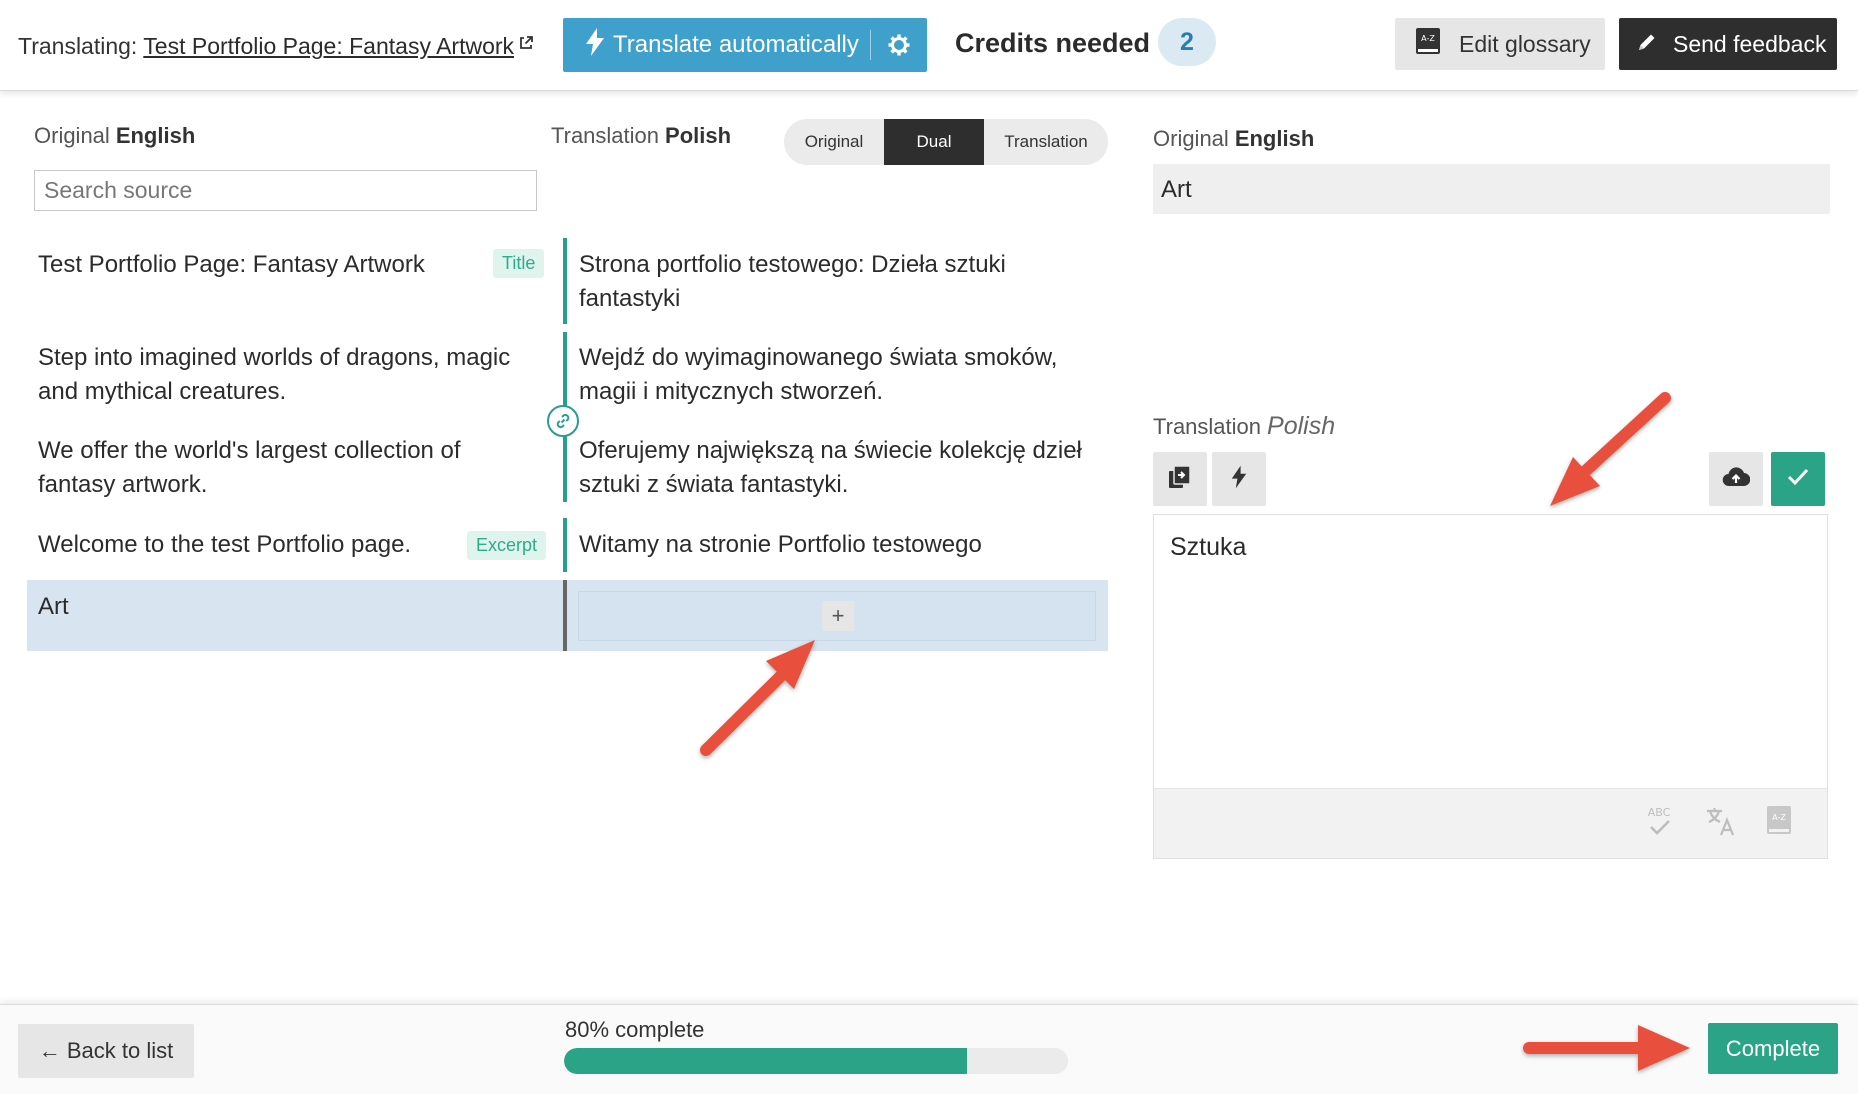  I want to click on edit-glossary-button: A-Z Edit glossary, so click(1500, 44).